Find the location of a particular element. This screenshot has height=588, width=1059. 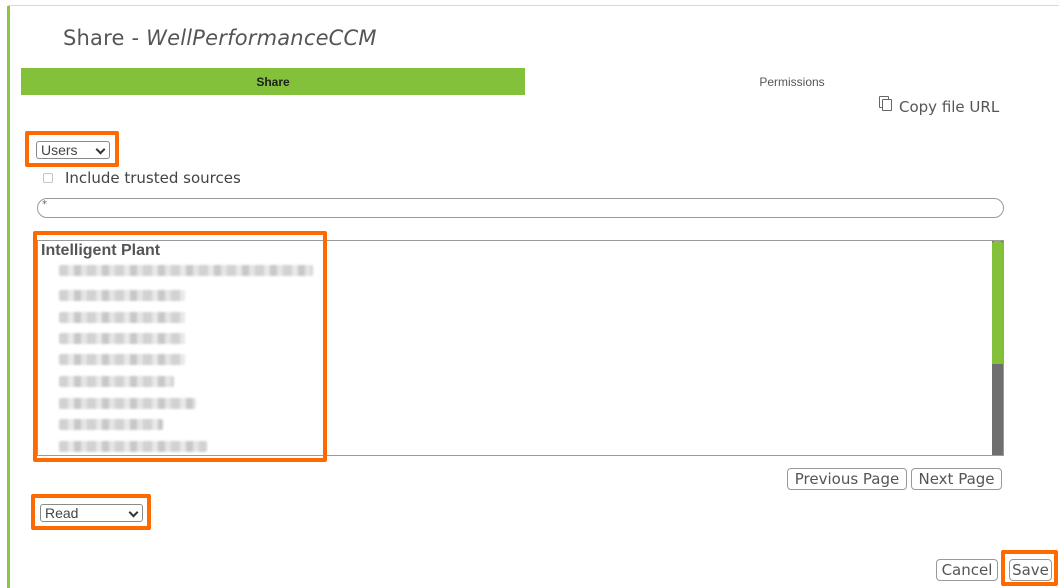

filter-input: * is located at coordinates (520, 208).